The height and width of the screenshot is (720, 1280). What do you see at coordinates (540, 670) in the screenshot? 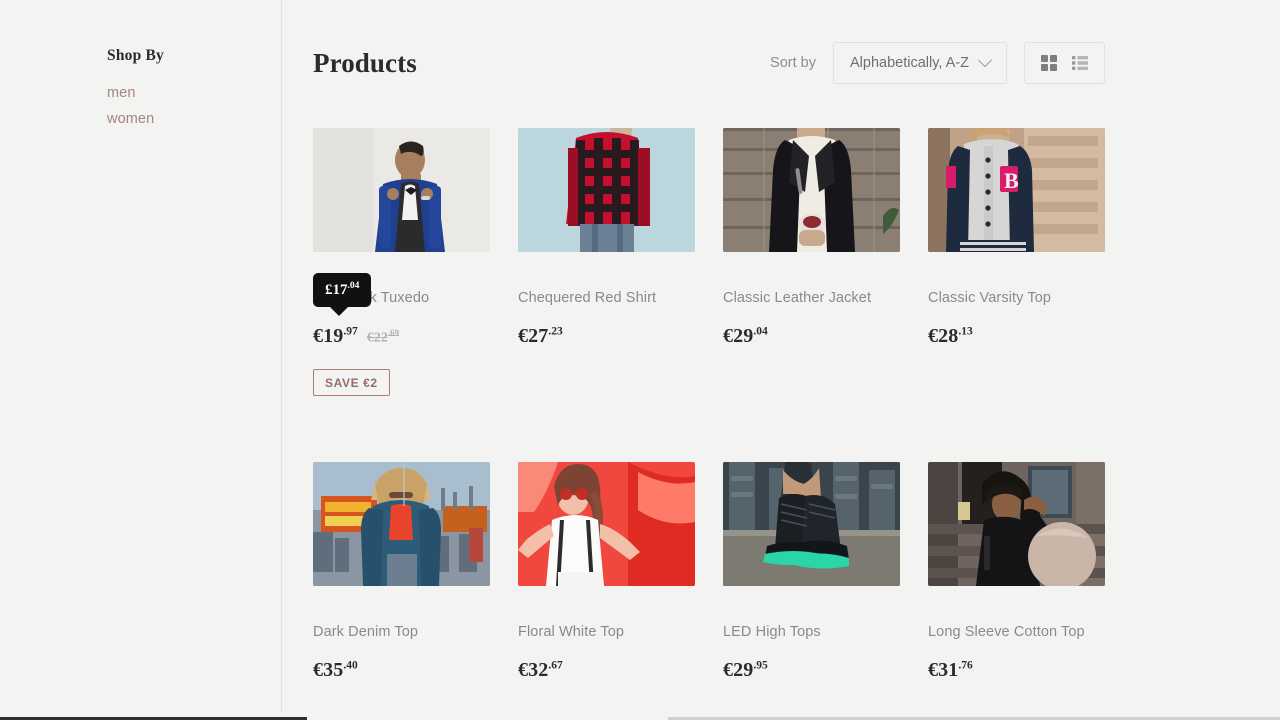
I see `product-price: €32.67` at bounding box center [540, 670].